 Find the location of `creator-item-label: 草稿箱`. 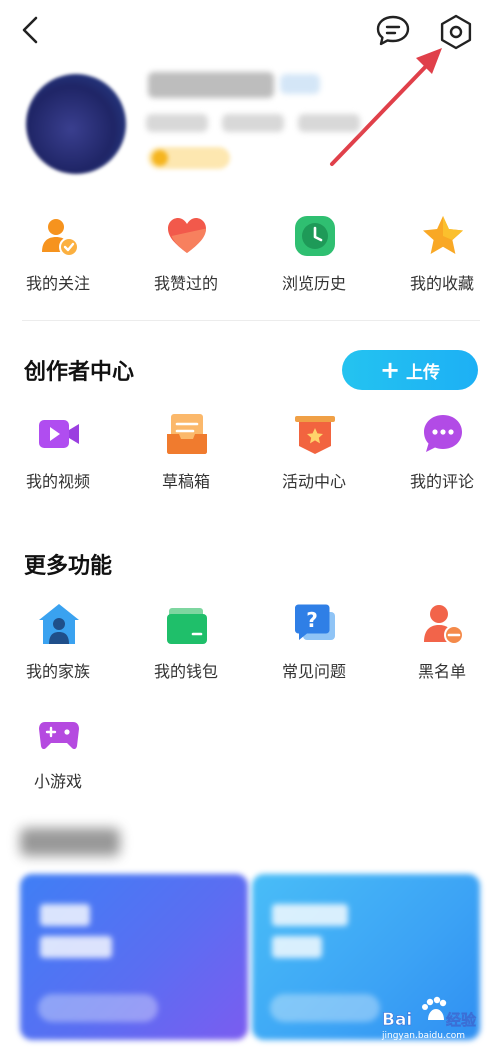

creator-item-label: 草稿箱 is located at coordinates (185, 481).